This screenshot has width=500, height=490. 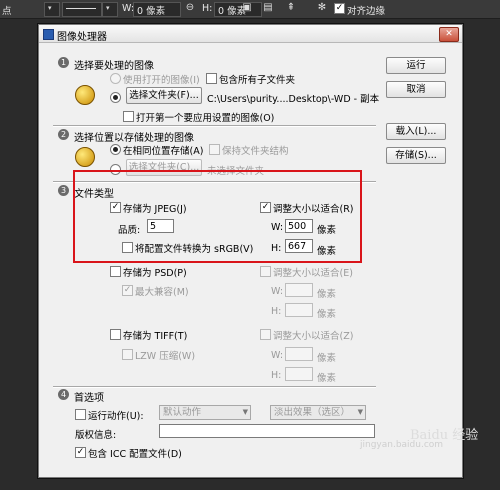 I want to click on section-2-number: 2, so click(x=63, y=134).